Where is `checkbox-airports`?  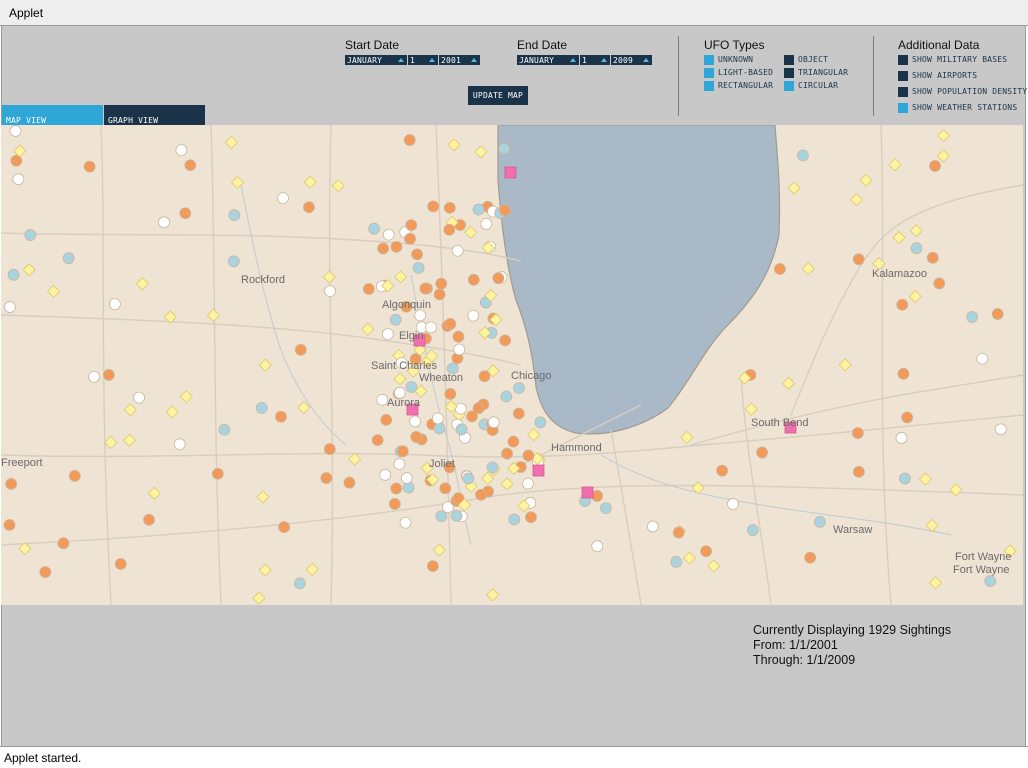 checkbox-airports is located at coordinates (903, 76).